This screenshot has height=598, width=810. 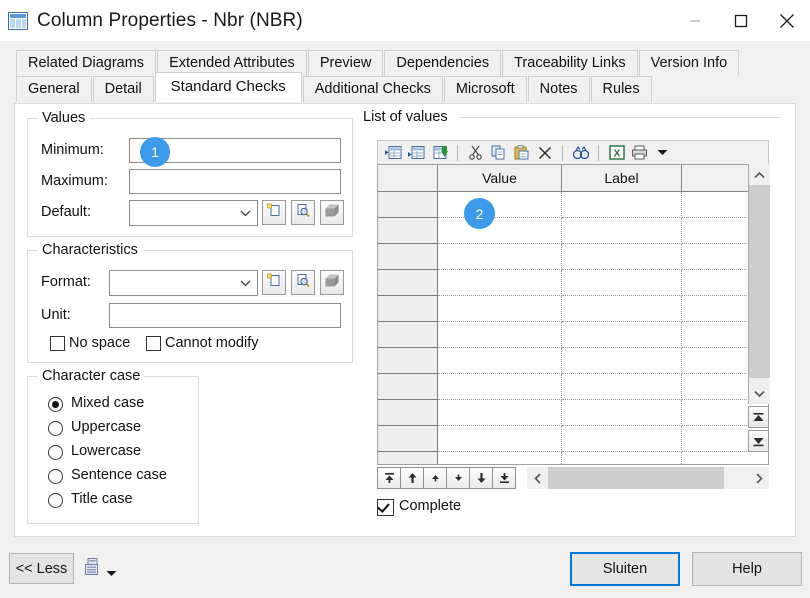 What do you see at coordinates (303, 282) in the screenshot?
I see `format-properties-button` at bounding box center [303, 282].